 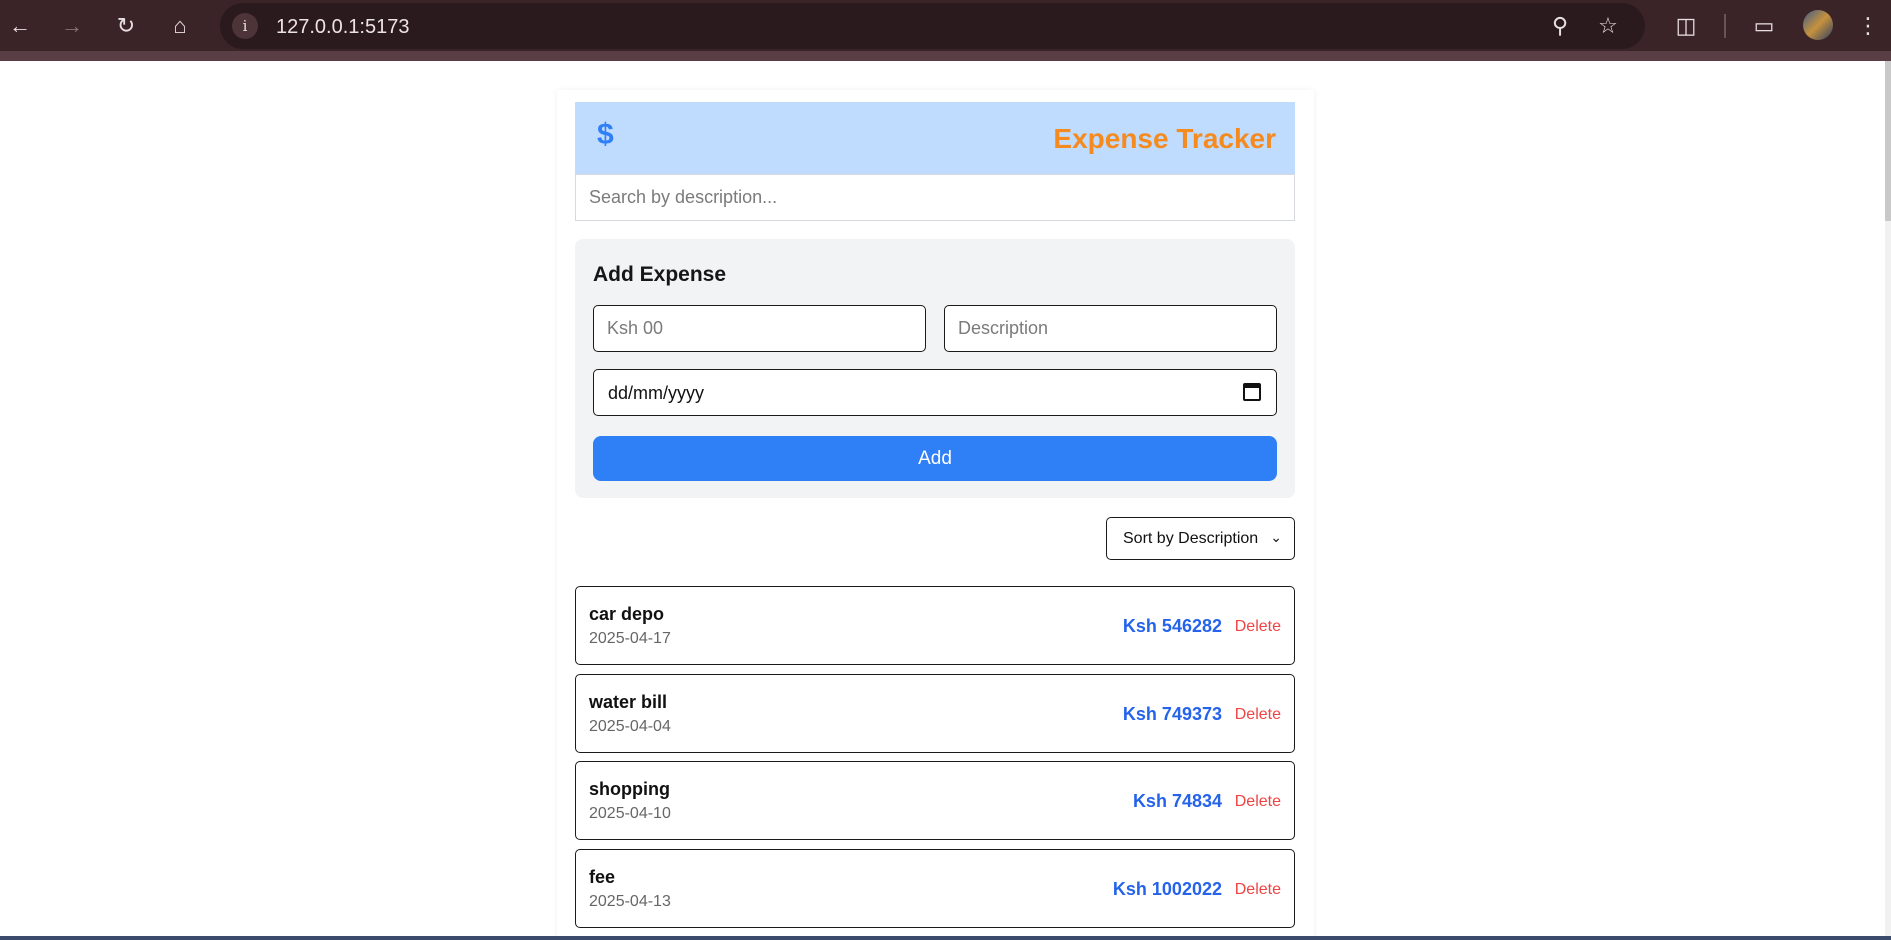 What do you see at coordinates (1686, 26) in the screenshot?
I see `extensions-icon: ◫` at bounding box center [1686, 26].